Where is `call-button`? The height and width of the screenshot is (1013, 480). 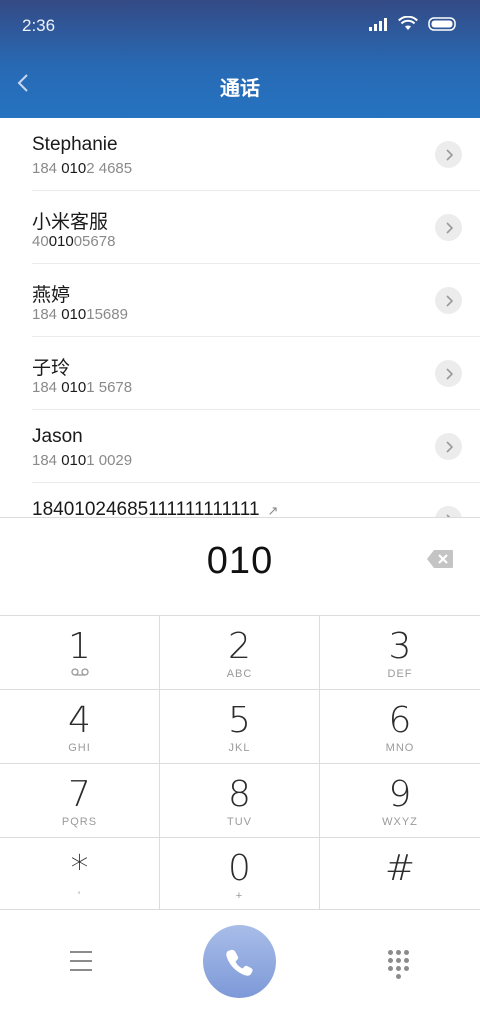
call-button is located at coordinates (239, 961).